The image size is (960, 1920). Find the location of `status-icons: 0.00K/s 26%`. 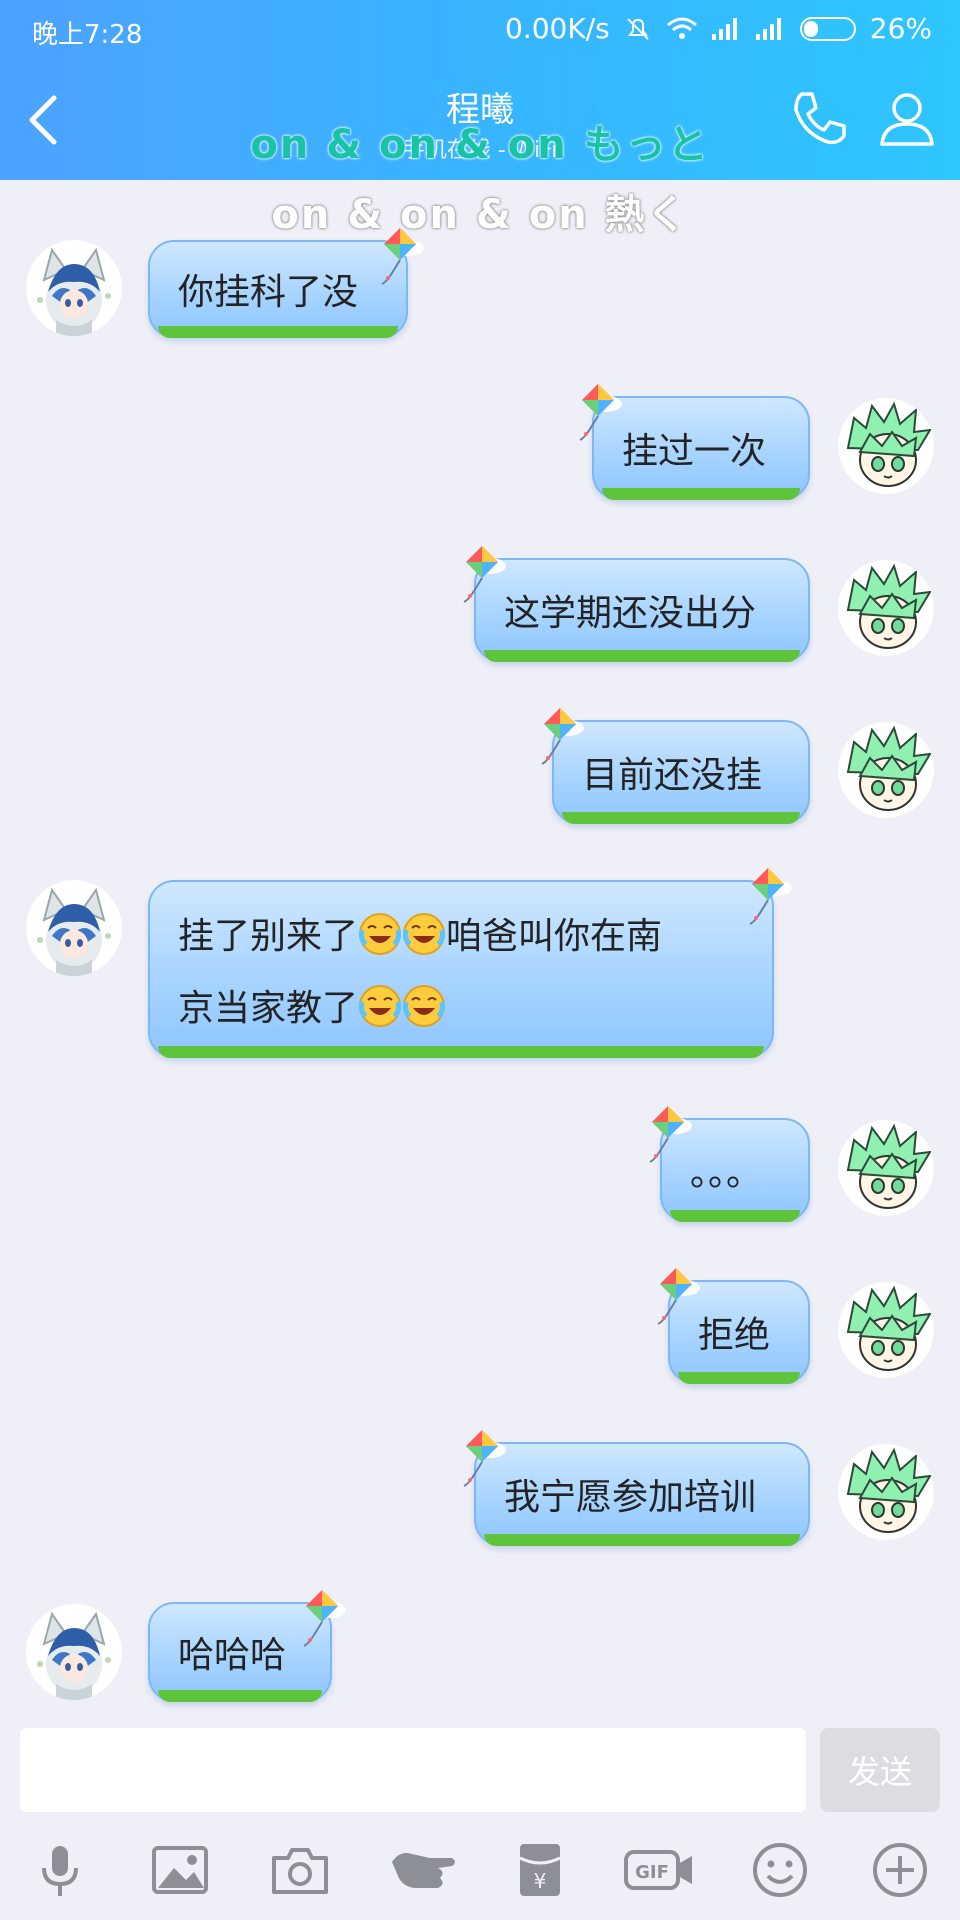

status-icons: 0.00K/s 26% is located at coordinates (718, 28).